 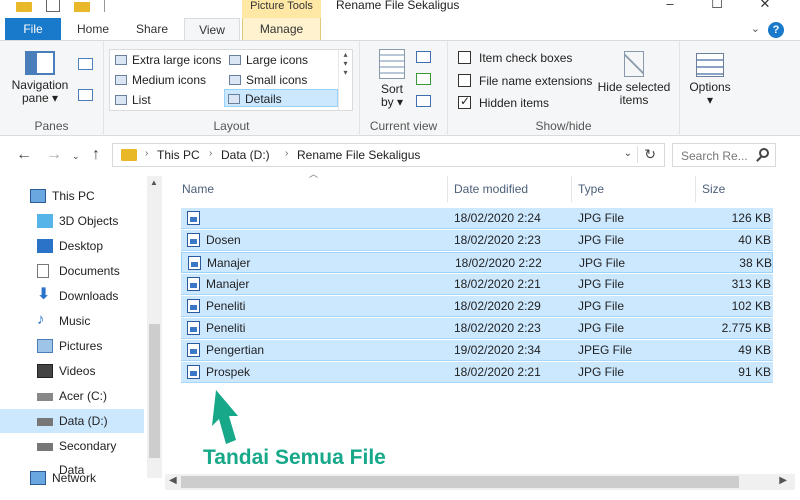 What do you see at coordinates (736, 189) in the screenshot?
I see `column-header-size: Size` at bounding box center [736, 189].